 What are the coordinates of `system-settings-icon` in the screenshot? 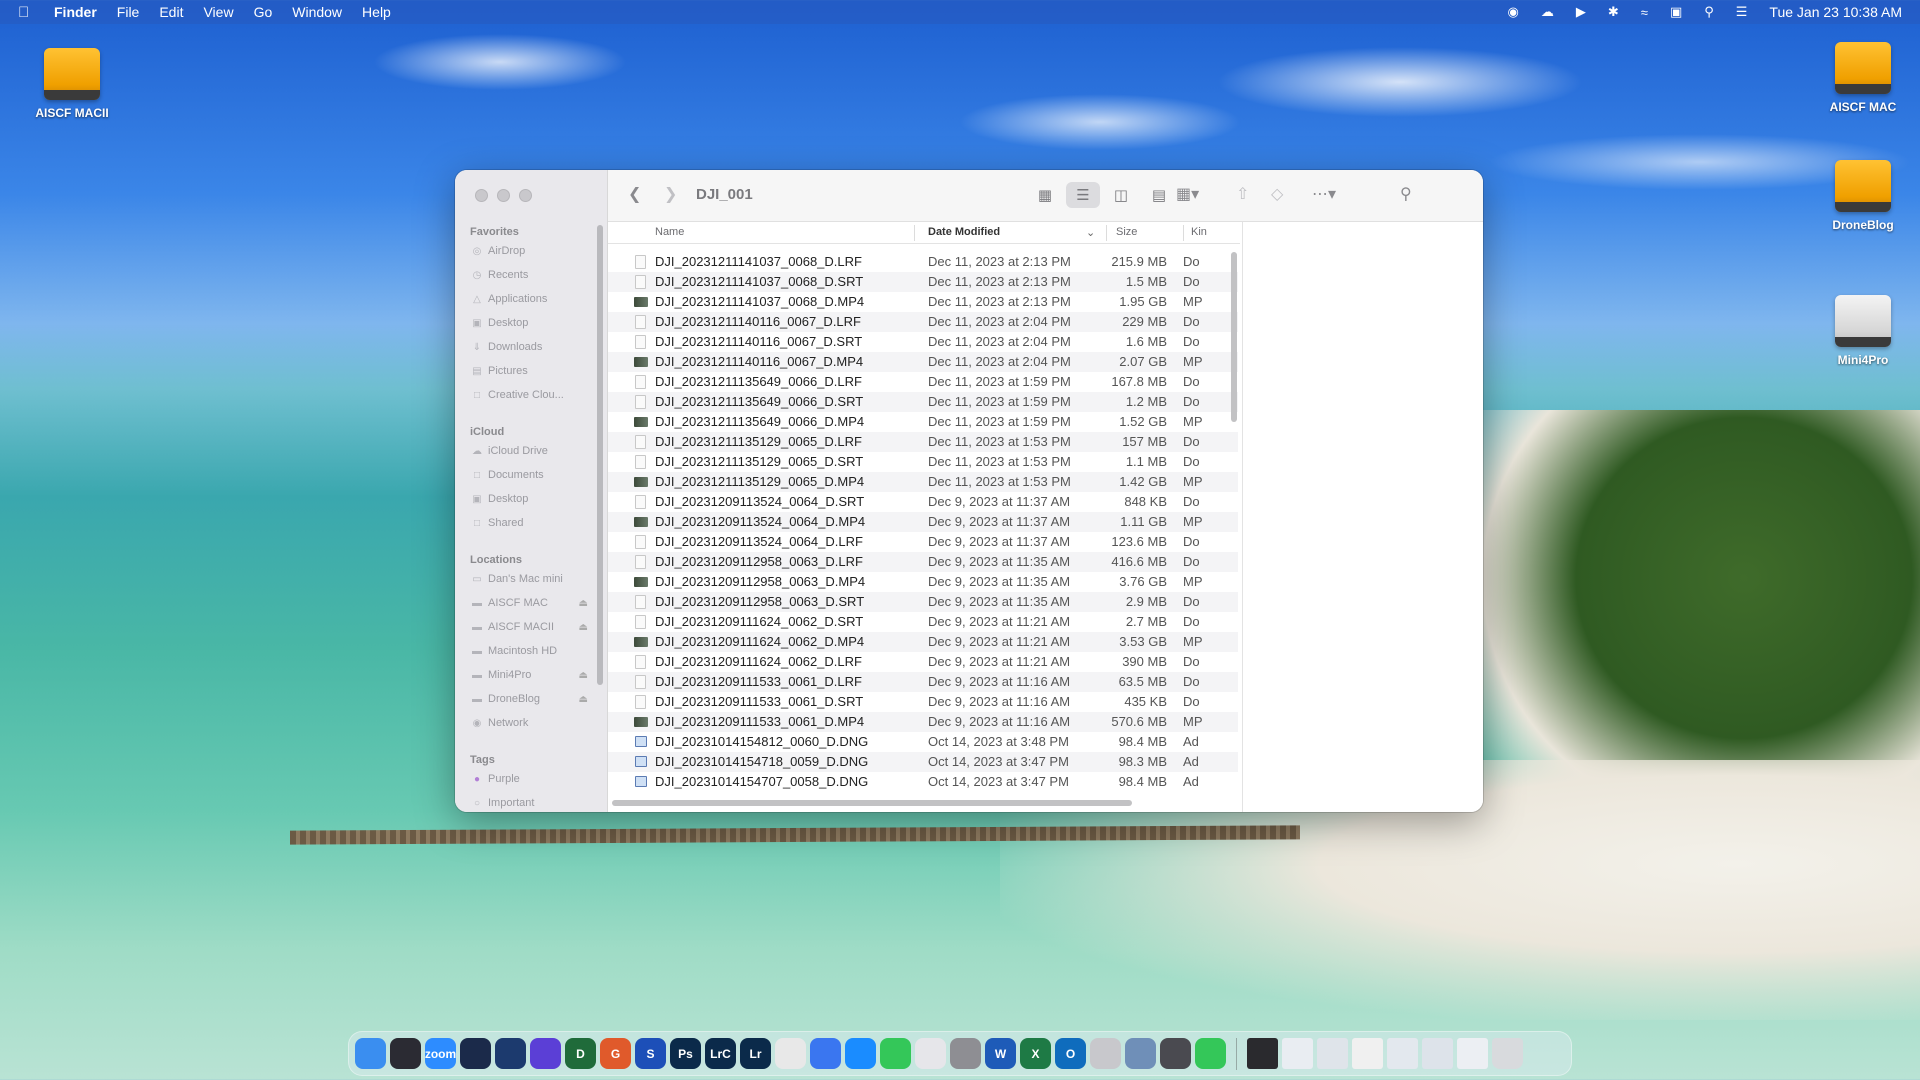 It's located at (965, 1053).